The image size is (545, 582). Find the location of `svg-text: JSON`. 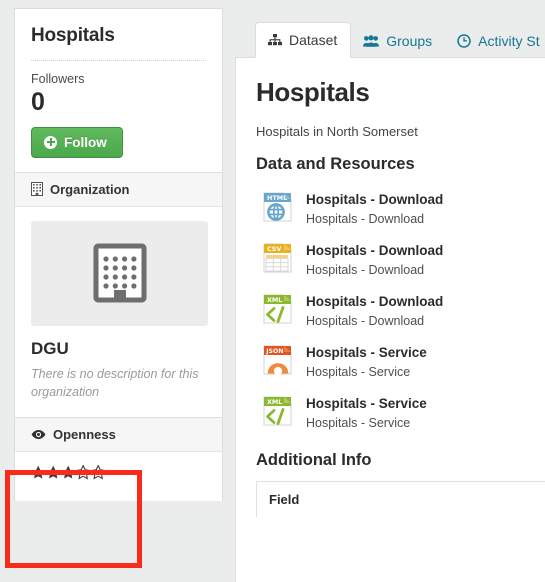

svg-text: JSON is located at coordinates (274, 351).